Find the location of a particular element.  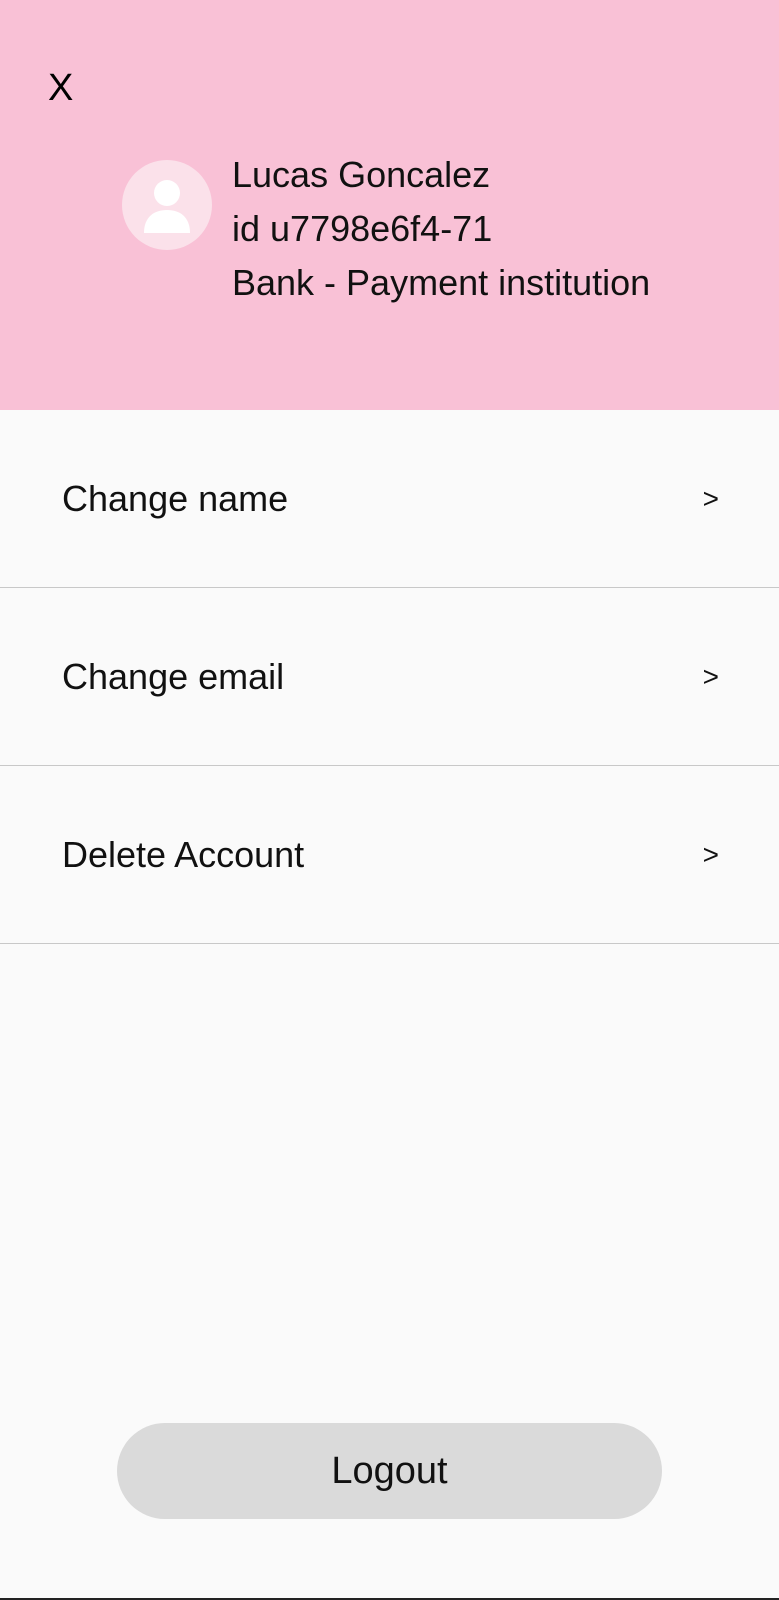

menu-item-change-email: Change email > is located at coordinates (389, 677).